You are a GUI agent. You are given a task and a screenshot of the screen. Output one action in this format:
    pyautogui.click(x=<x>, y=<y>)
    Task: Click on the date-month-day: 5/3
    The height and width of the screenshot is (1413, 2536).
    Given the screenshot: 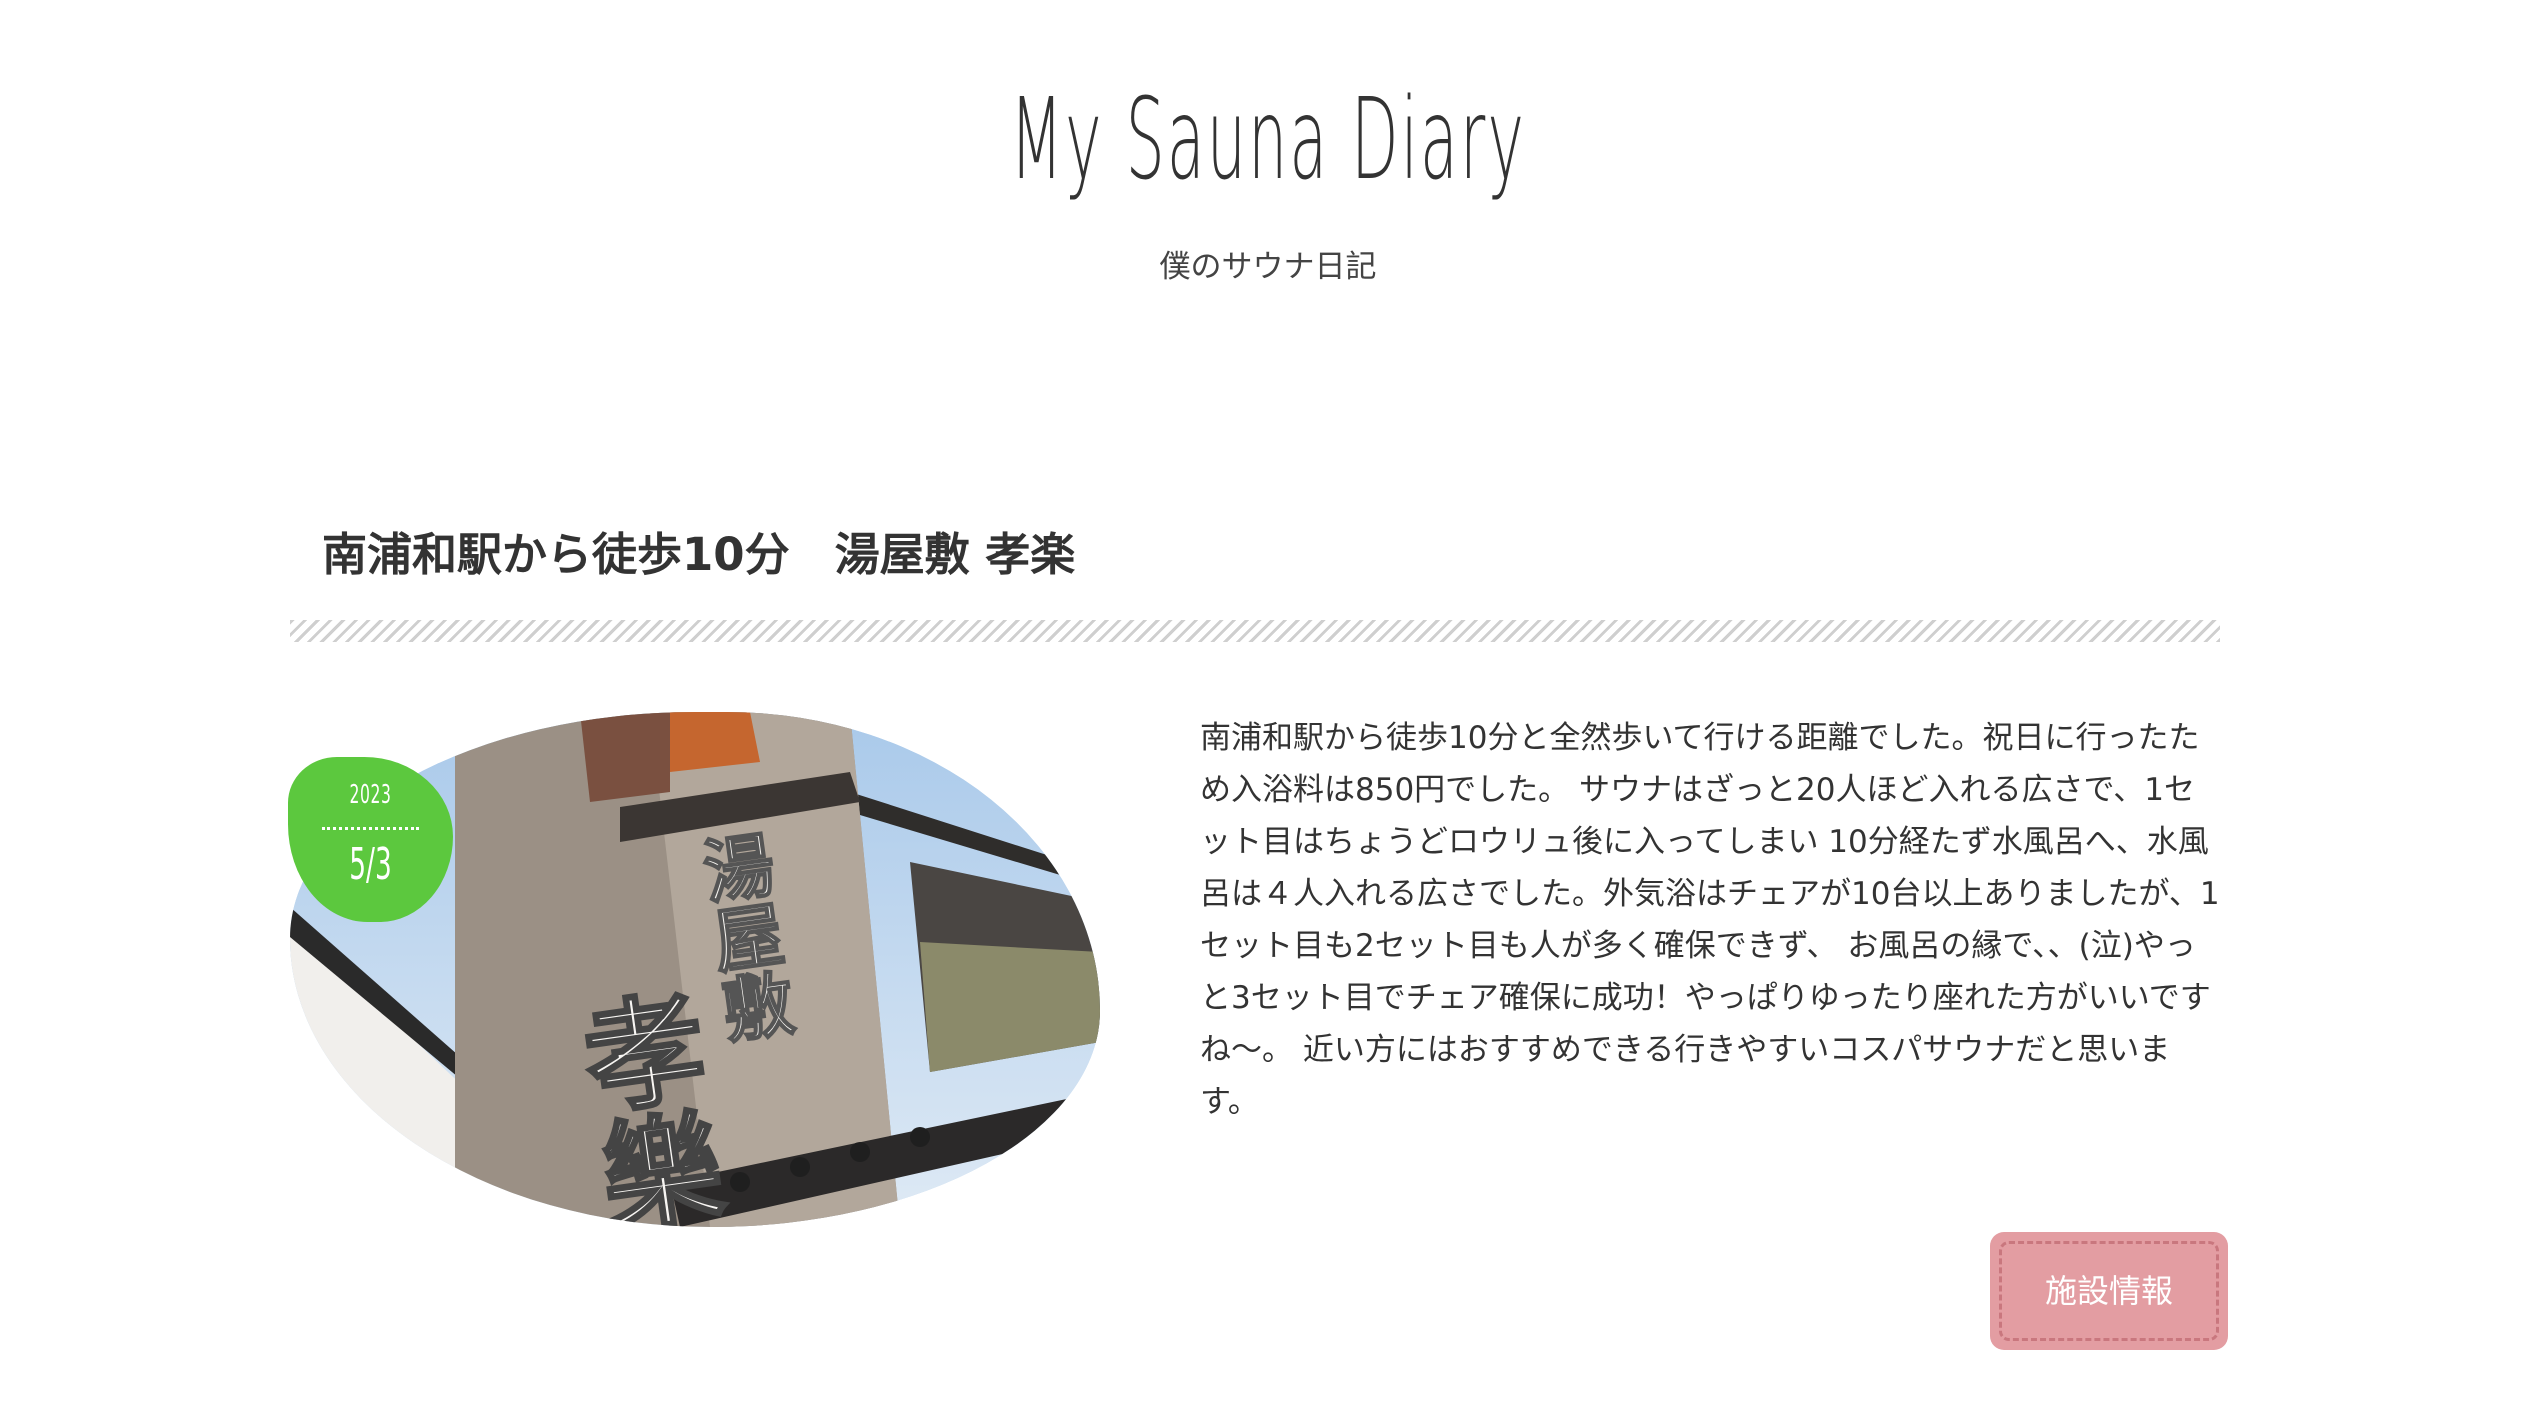 What is the action you would take?
    pyautogui.click(x=370, y=864)
    